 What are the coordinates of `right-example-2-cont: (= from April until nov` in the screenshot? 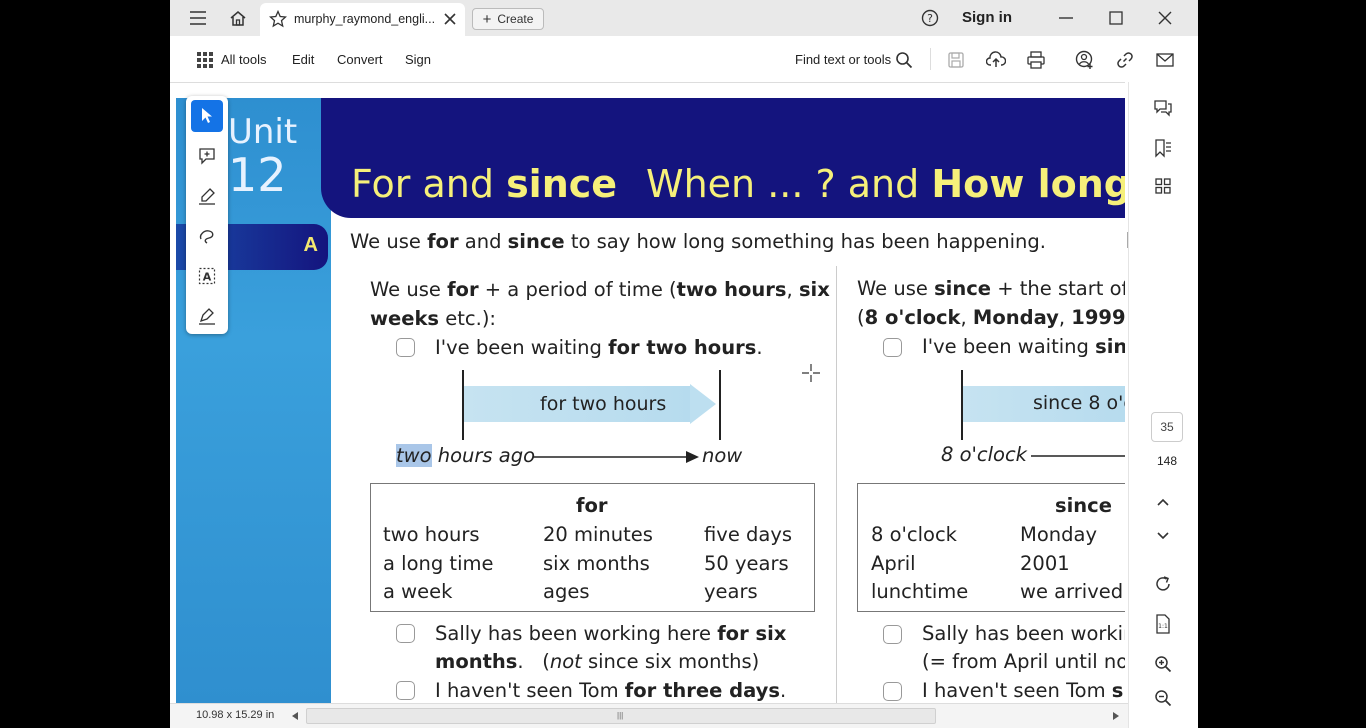 It's located at (1023, 661).